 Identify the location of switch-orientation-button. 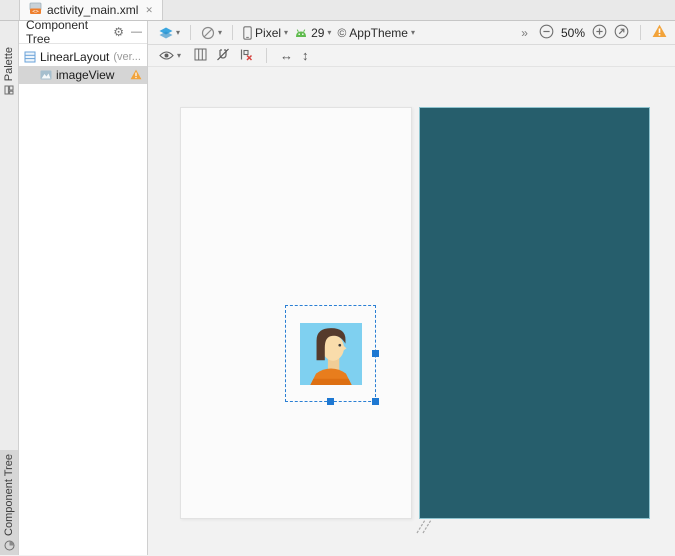
(200, 56).